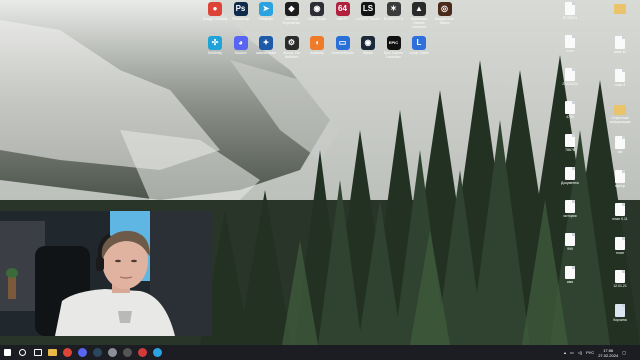  I want to click on shortcut-label: LIGHTY Studio, so click(368, 19).